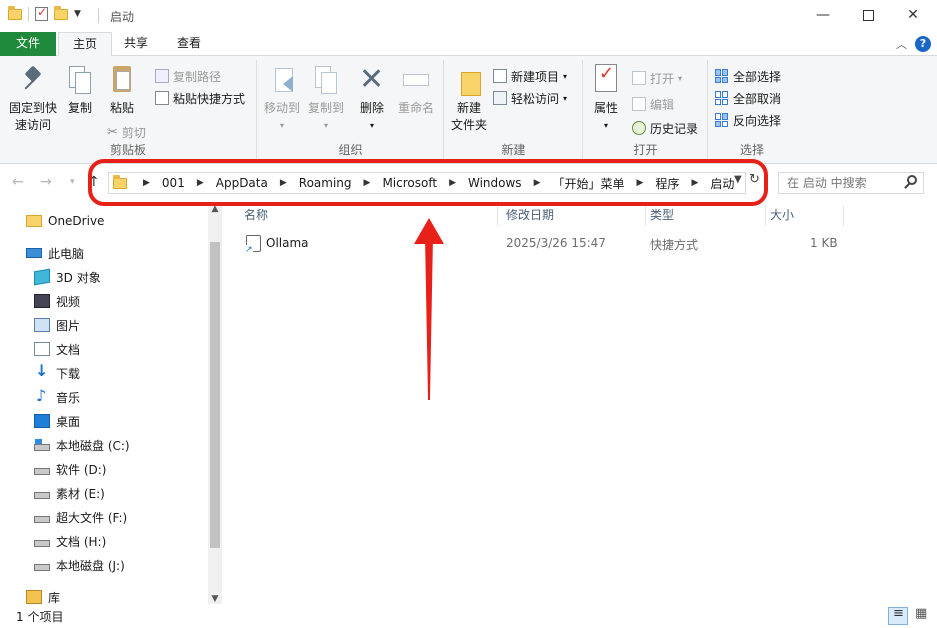  Describe the element at coordinates (372, 99) in the screenshot. I see `delete-button: ✕ 删除 ▾` at that location.